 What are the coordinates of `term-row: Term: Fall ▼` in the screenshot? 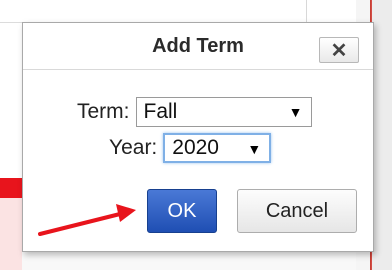 It's located at (194, 112).